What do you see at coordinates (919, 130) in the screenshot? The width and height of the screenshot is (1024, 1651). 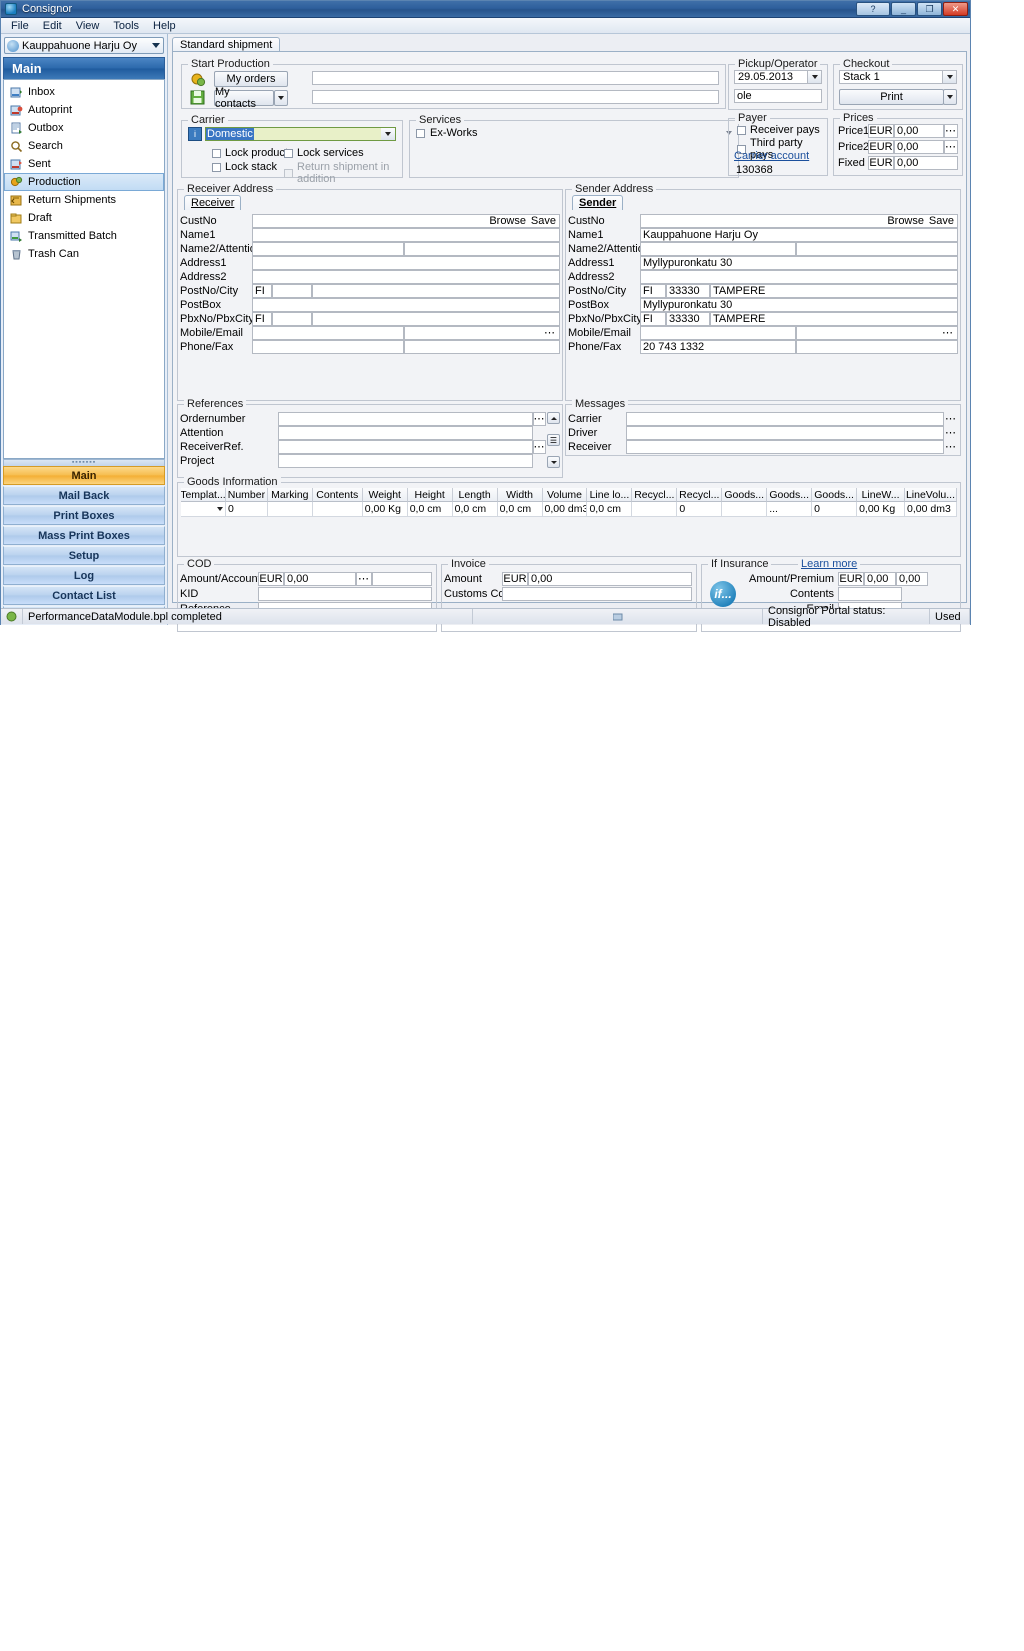 I see `price1-value: 0,00` at bounding box center [919, 130].